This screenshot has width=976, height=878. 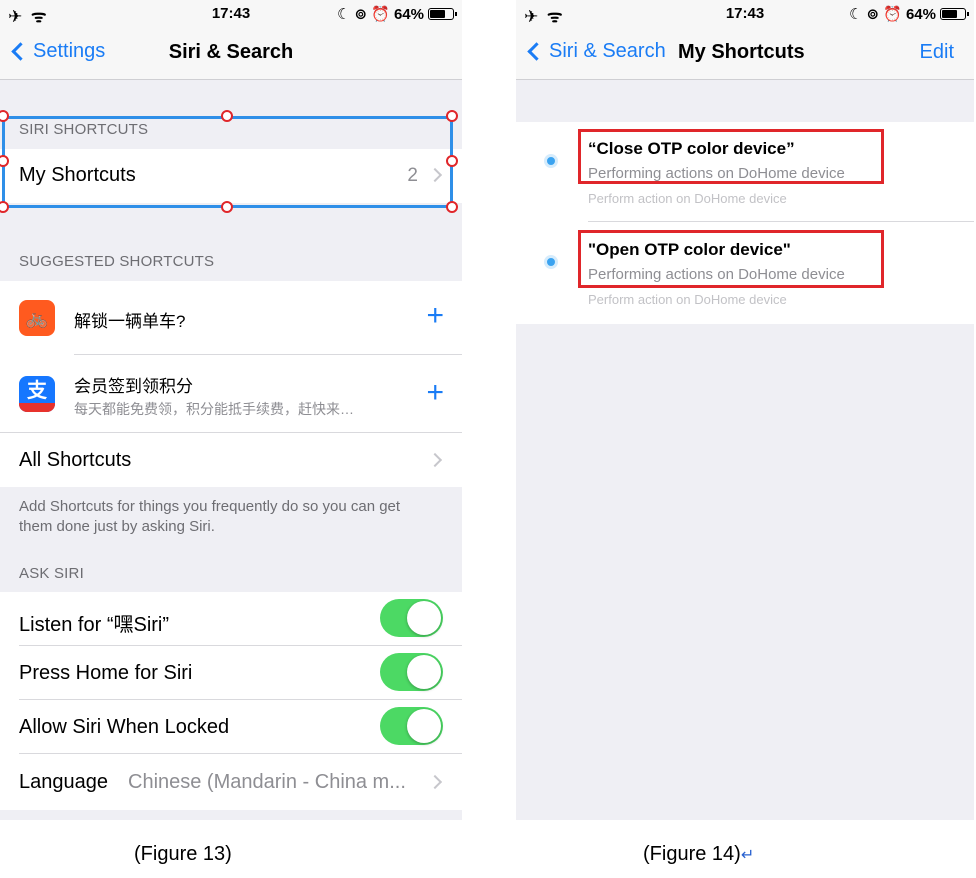 I want to click on highlight-box-close, so click(x=731, y=156).